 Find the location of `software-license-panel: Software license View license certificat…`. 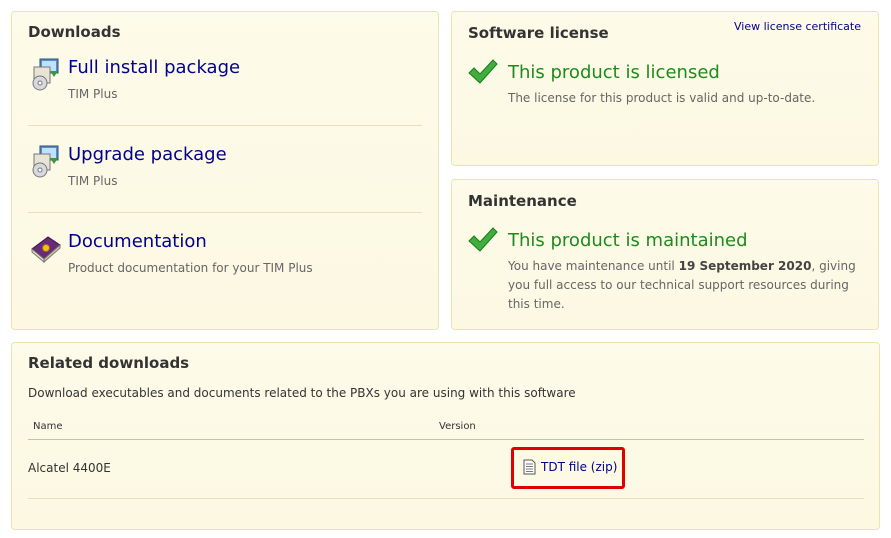

software-license-panel: Software license View license certificat… is located at coordinates (665, 88).